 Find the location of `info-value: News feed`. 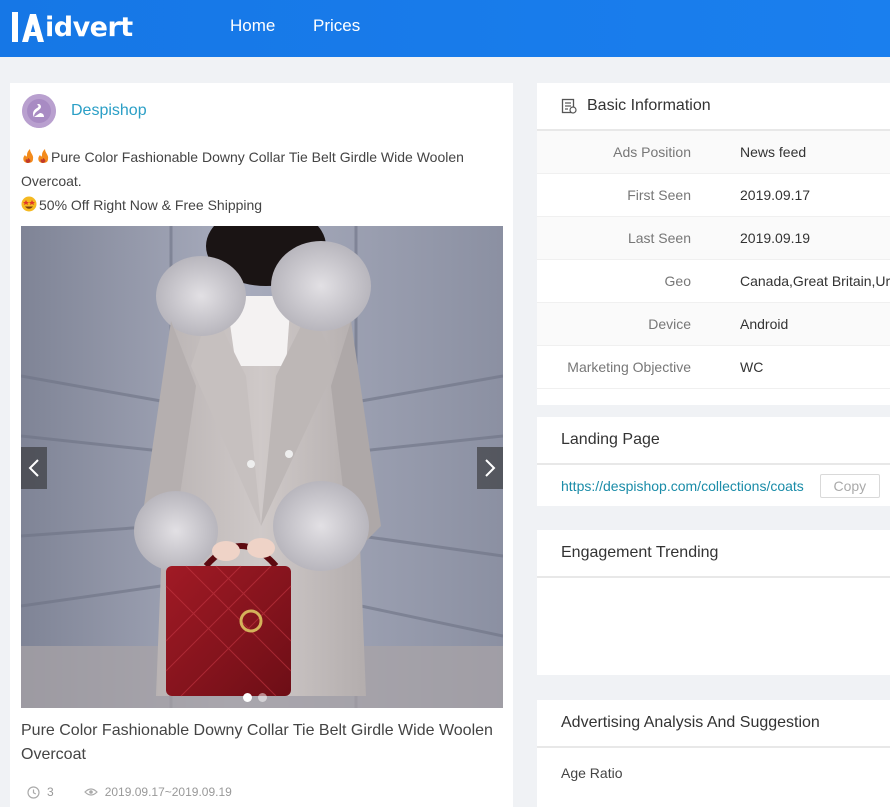

info-value: News feed is located at coordinates (773, 152).